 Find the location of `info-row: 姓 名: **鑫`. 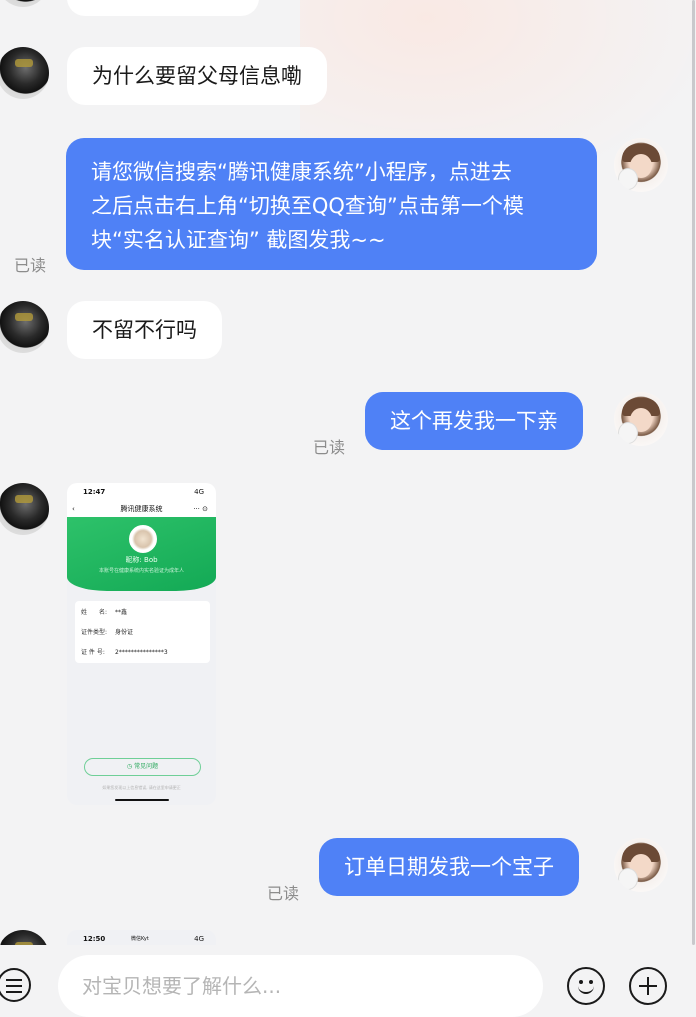

info-row: 姓 名: **鑫 is located at coordinates (104, 612).